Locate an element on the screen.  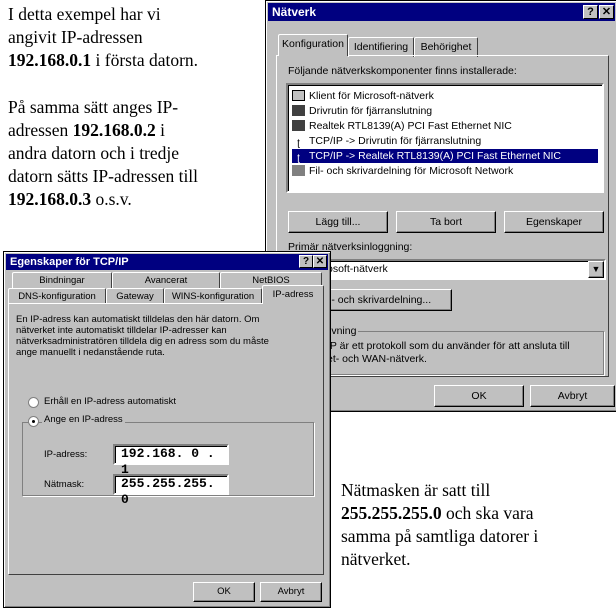
properties-button: Egenskaper is located at coordinates (554, 222).